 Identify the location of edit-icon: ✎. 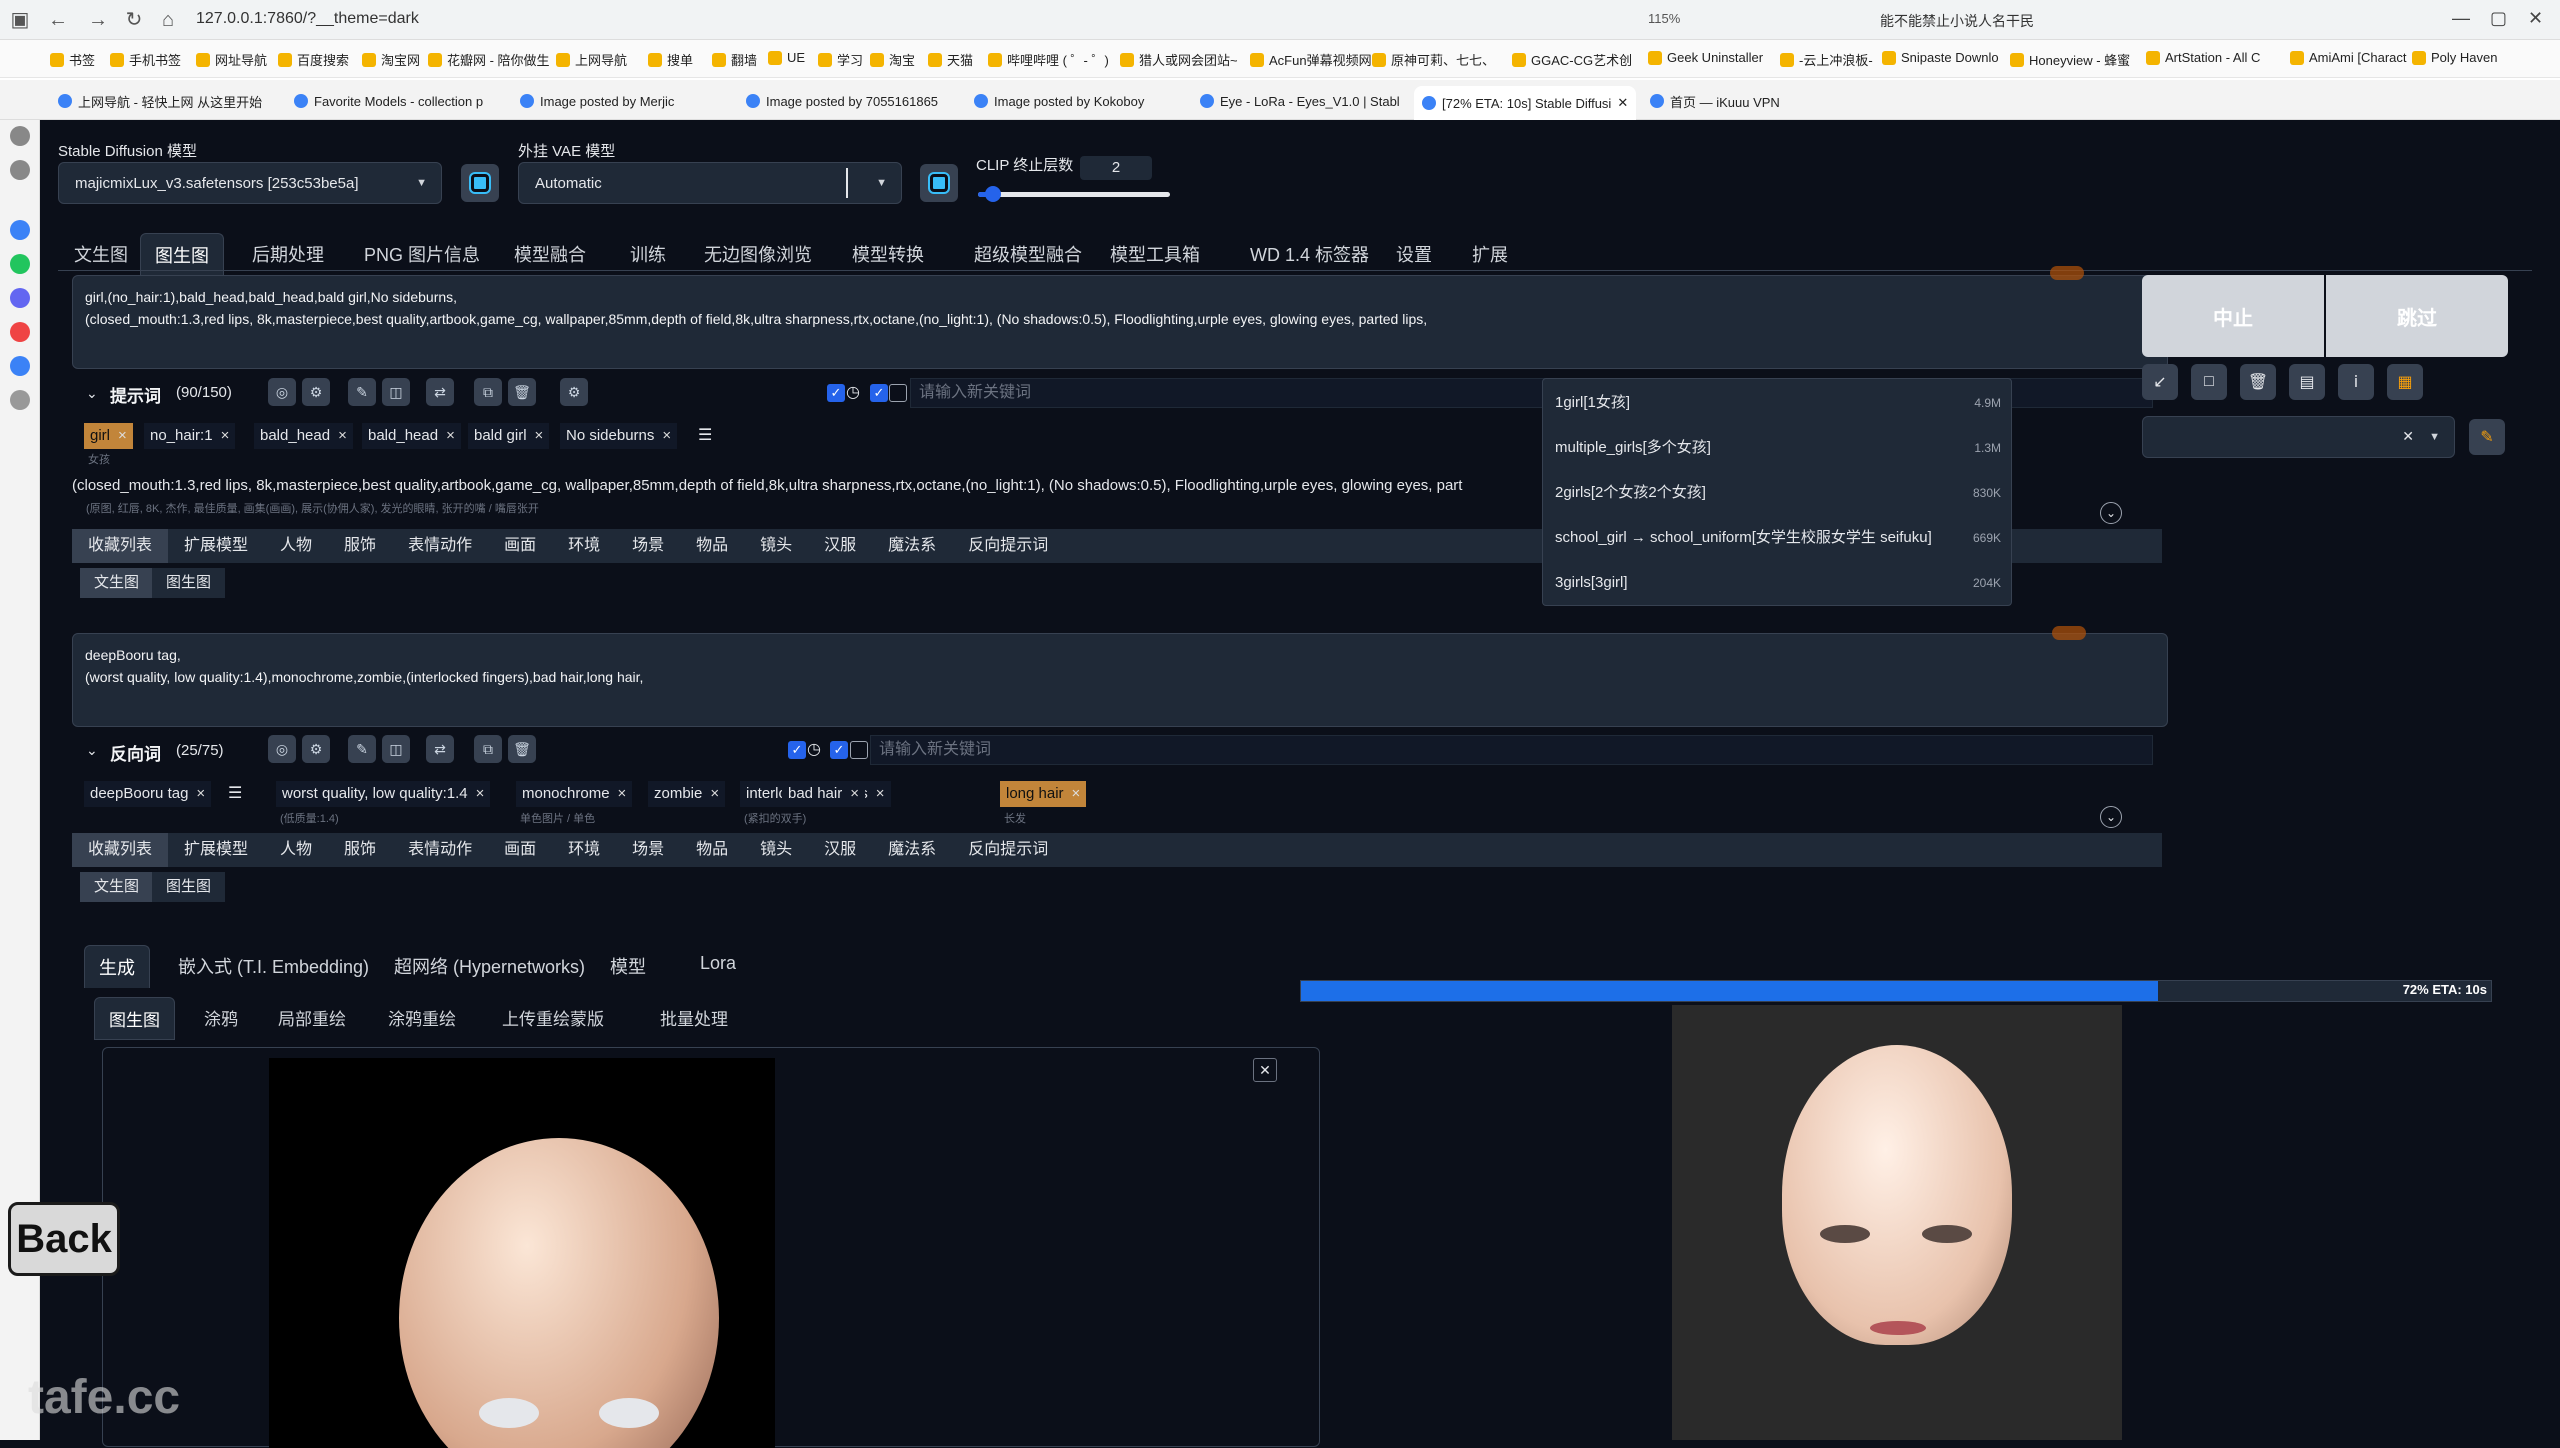
(362, 392).